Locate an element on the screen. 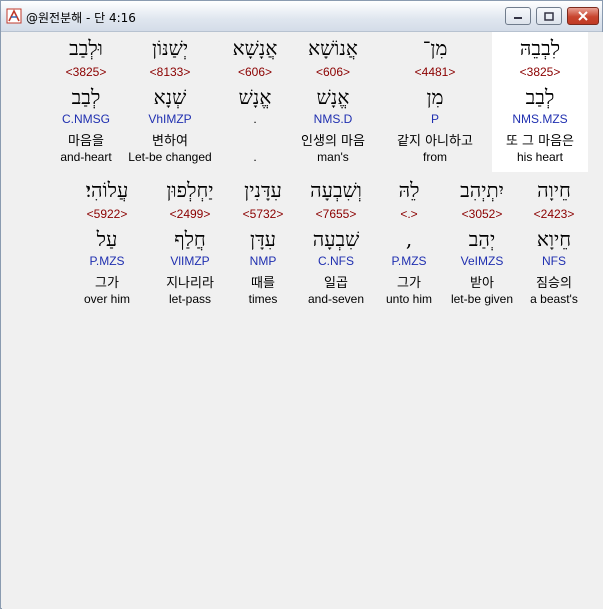 The width and height of the screenshot is (603, 609). maximize-button is located at coordinates (549, 16).